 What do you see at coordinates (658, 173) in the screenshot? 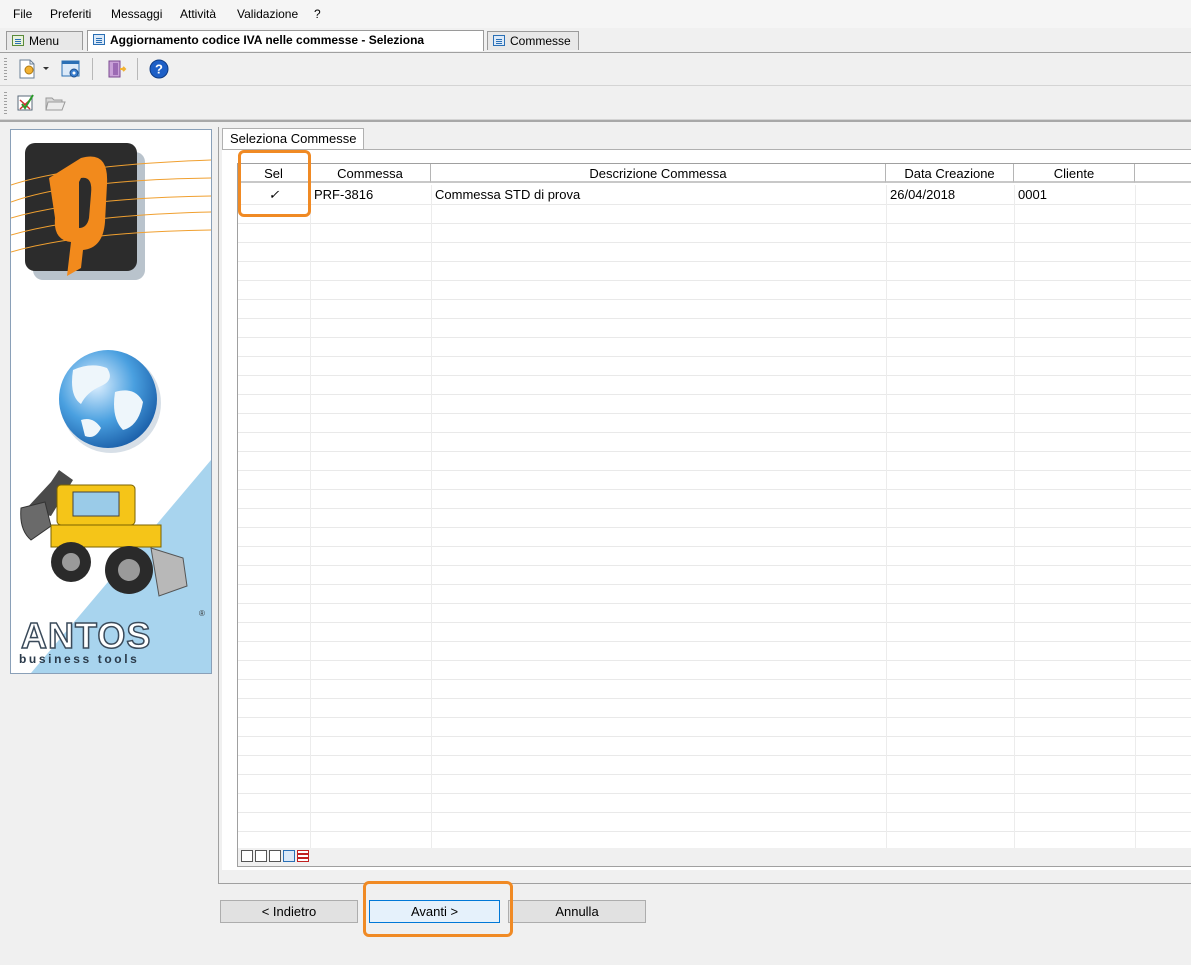
I see `column-header-descrizione: Descrizione Commessa` at bounding box center [658, 173].